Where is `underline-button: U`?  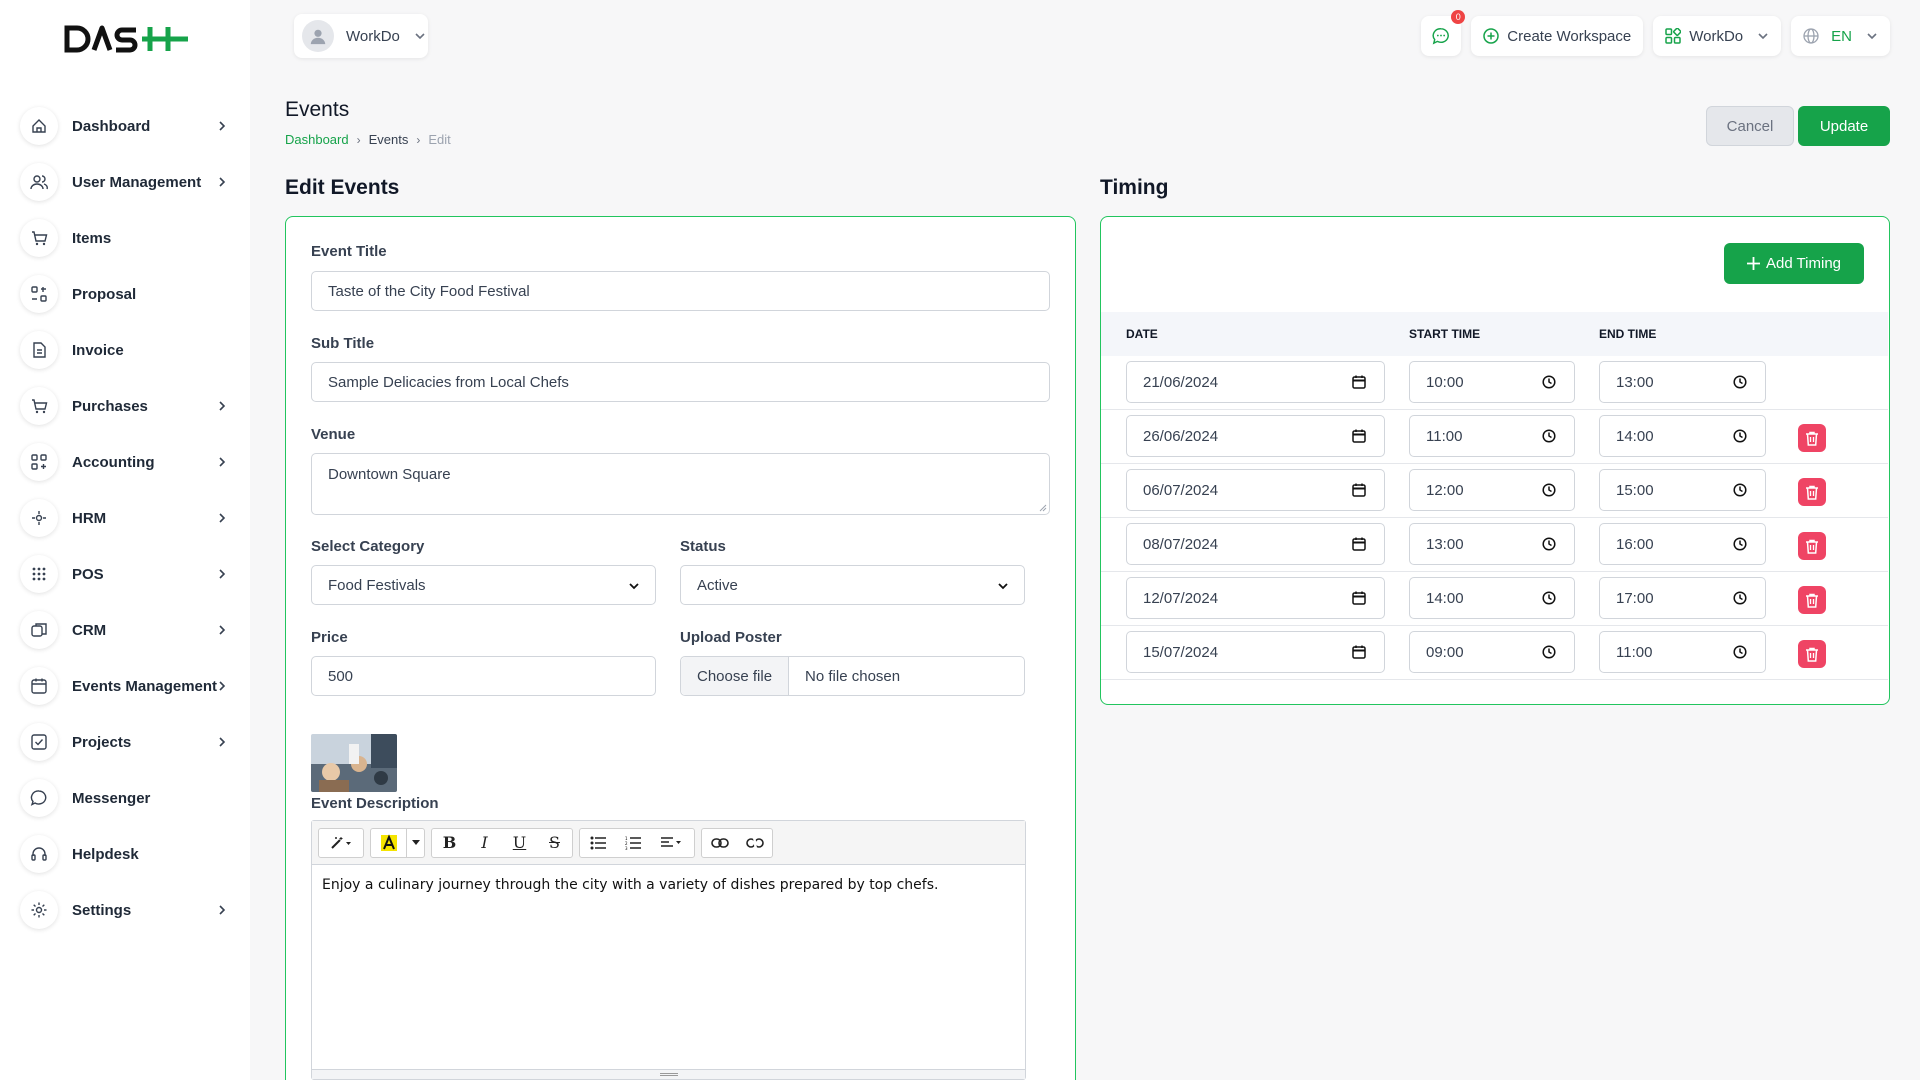
underline-button: U is located at coordinates (519, 843).